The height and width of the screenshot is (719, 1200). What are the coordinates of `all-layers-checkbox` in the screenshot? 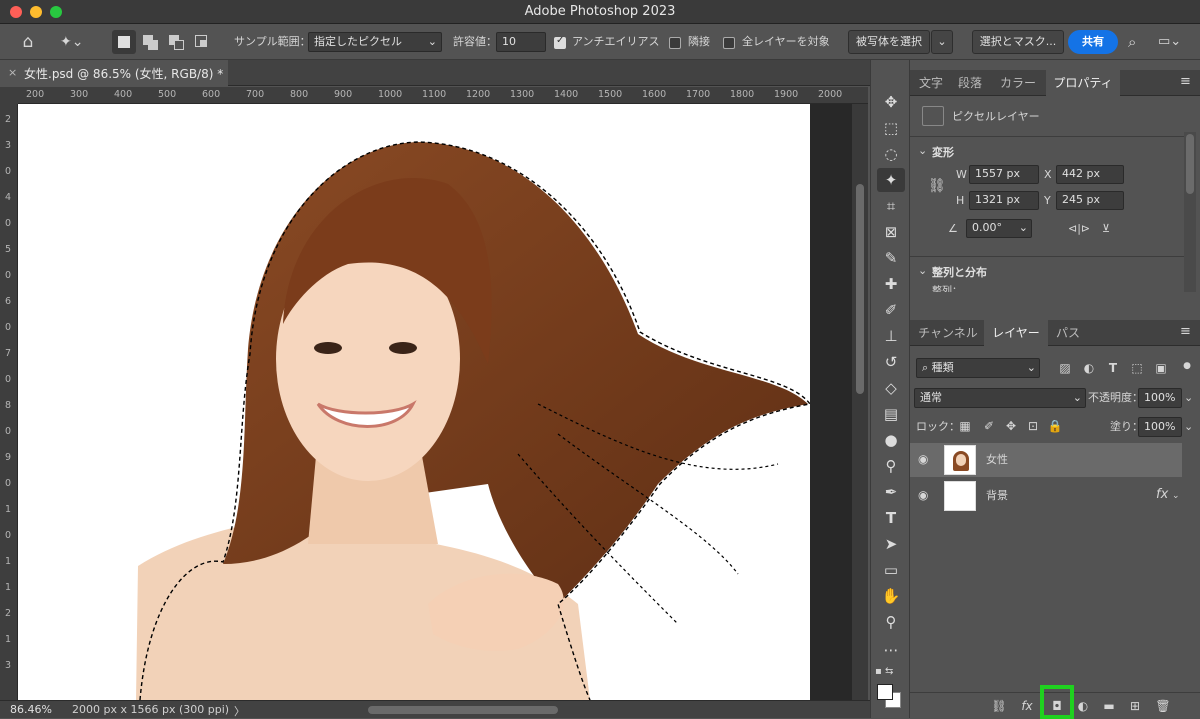 It's located at (729, 43).